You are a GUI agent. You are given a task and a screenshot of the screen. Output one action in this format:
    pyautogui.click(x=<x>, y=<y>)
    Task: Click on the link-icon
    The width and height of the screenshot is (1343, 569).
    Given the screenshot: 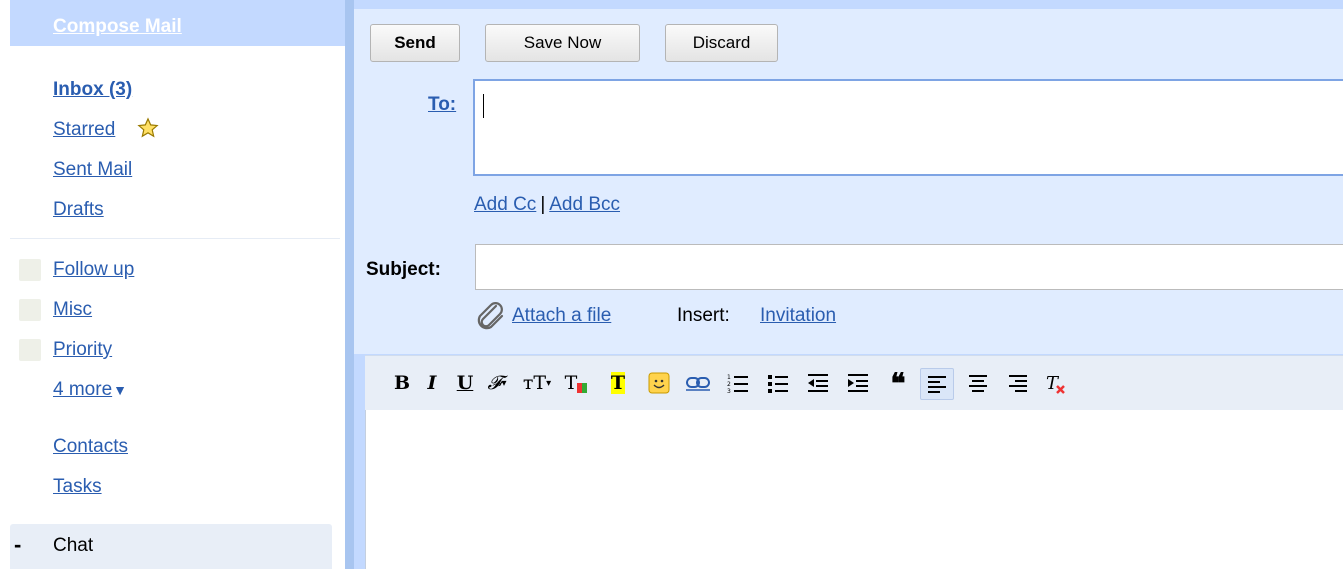 What is the action you would take?
    pyautogui.click(x=698, y=384)
    